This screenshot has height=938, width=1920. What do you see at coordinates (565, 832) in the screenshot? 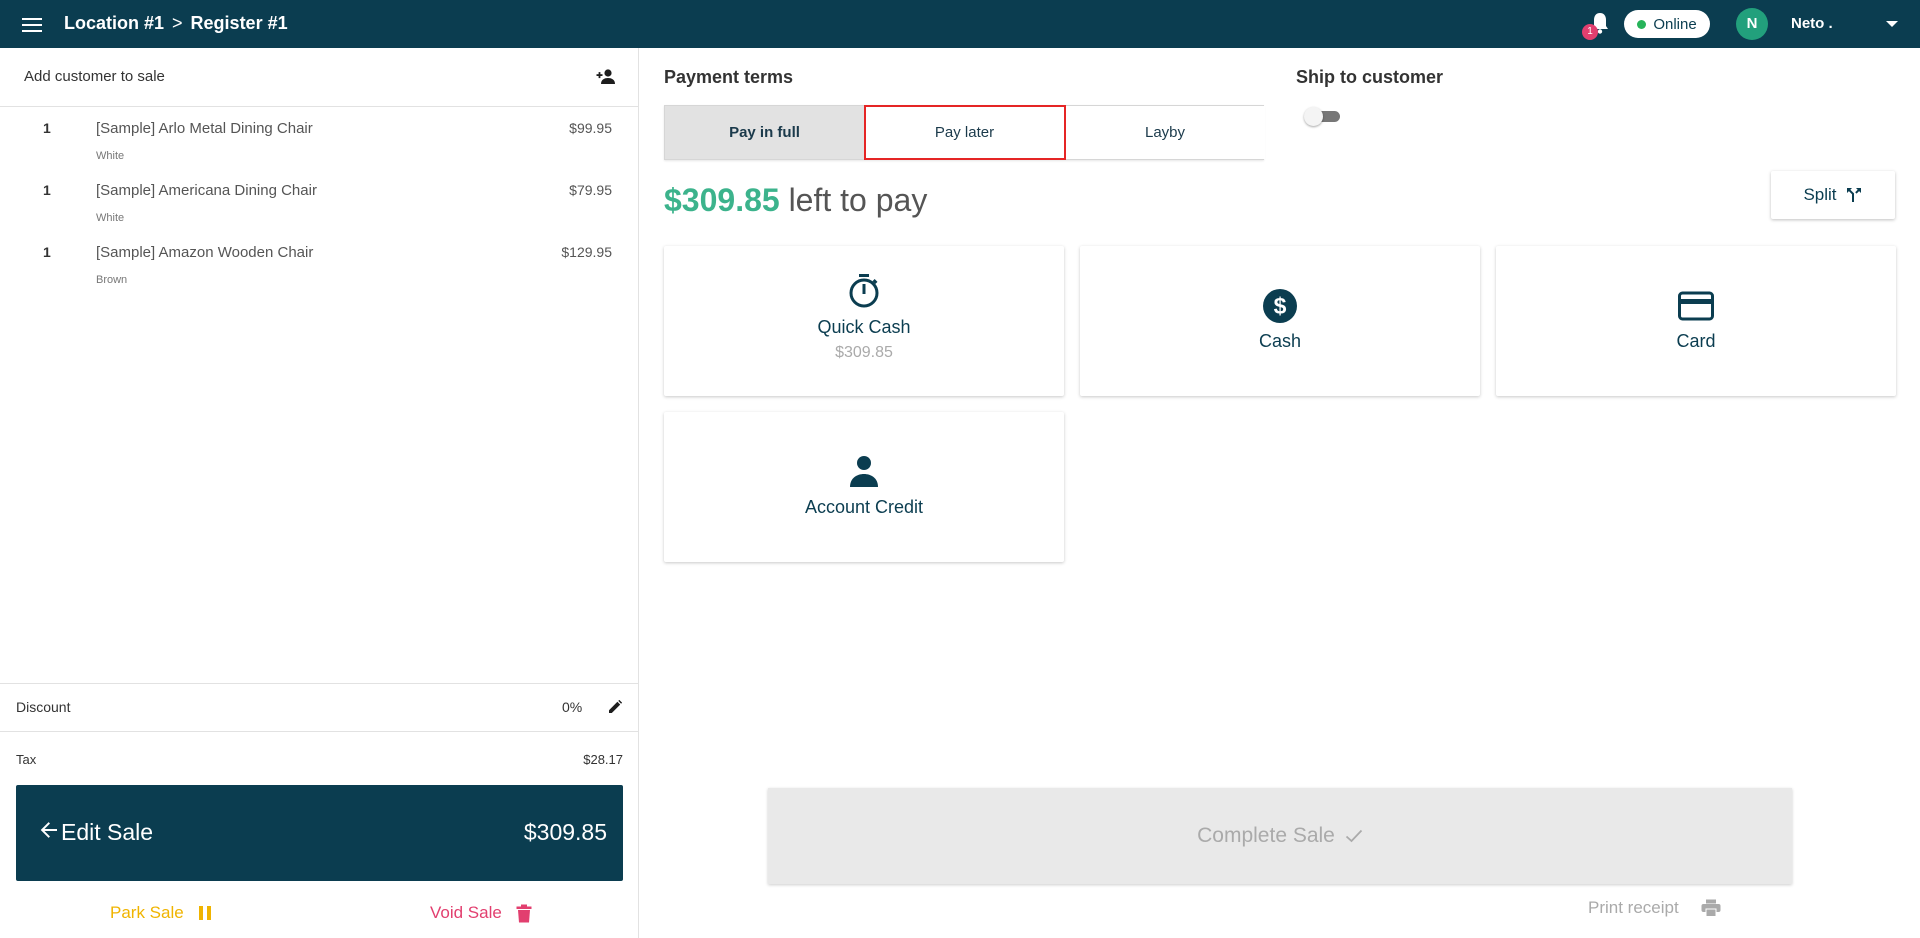
I see `sale-total: $309.85` at bounding box center [565, 832].